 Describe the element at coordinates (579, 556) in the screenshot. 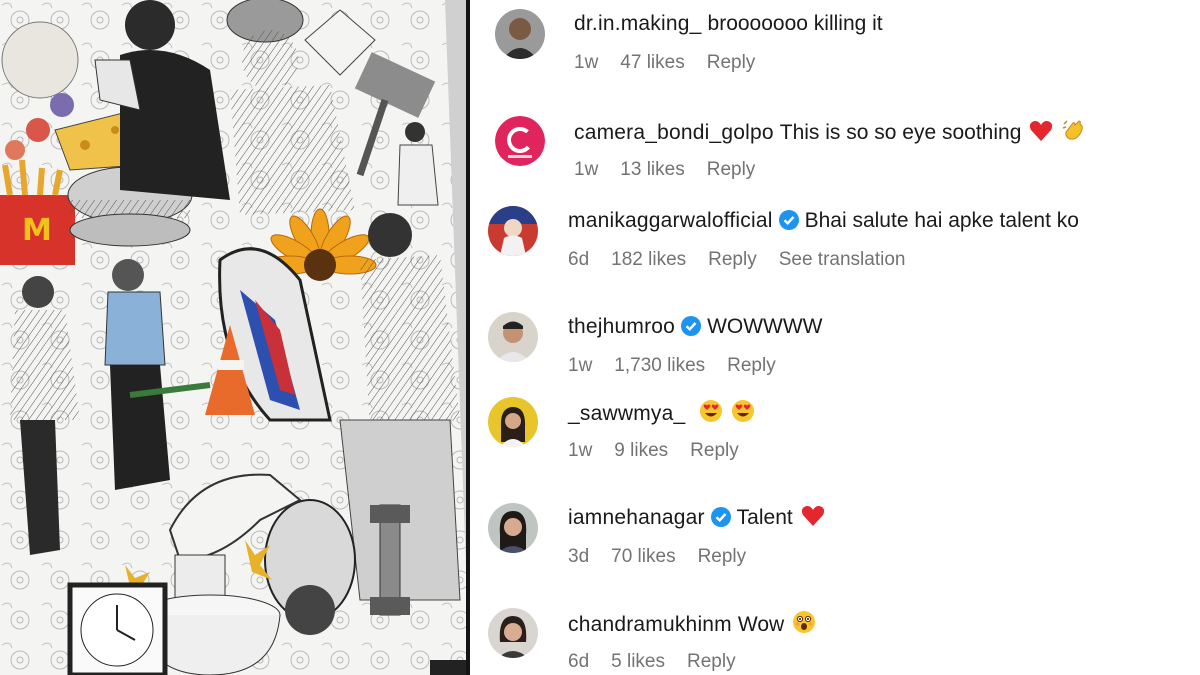

I see `comment-time: 3d` at that location.